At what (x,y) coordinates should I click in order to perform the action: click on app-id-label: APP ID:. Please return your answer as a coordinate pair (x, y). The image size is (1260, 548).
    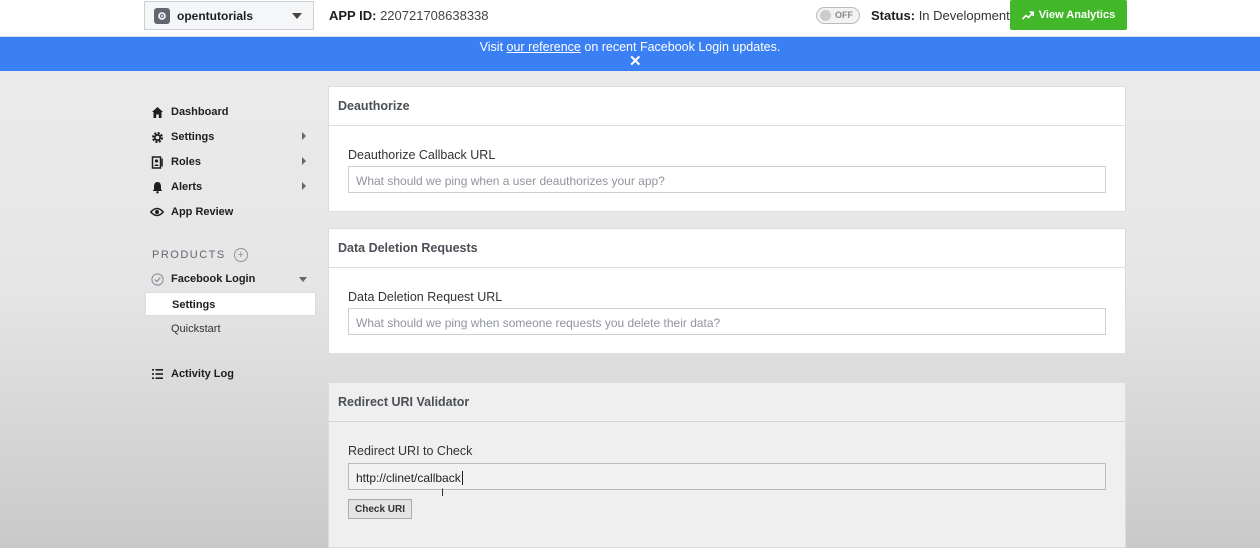
    Looking at the image, I should click on (353, 15).